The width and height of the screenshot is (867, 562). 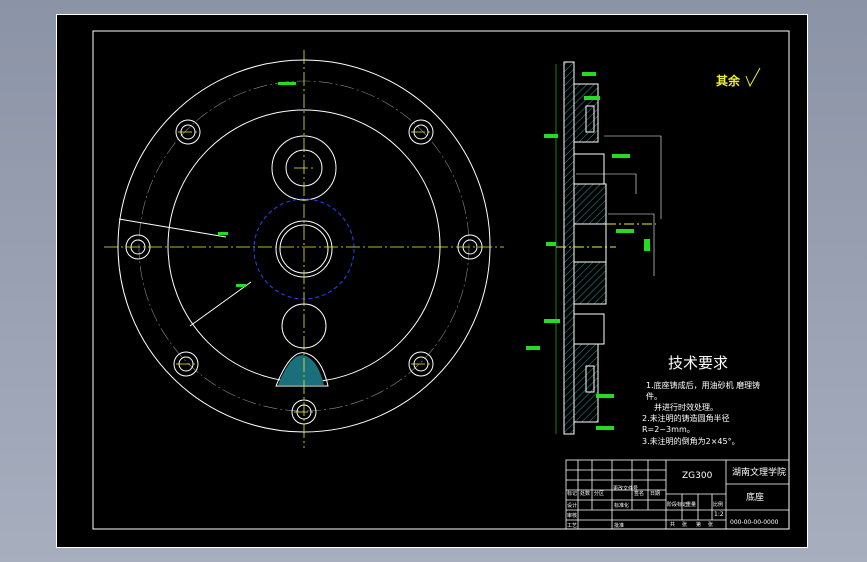 I want to click on hdr-zone: 分区, so click(x=599, y=493).